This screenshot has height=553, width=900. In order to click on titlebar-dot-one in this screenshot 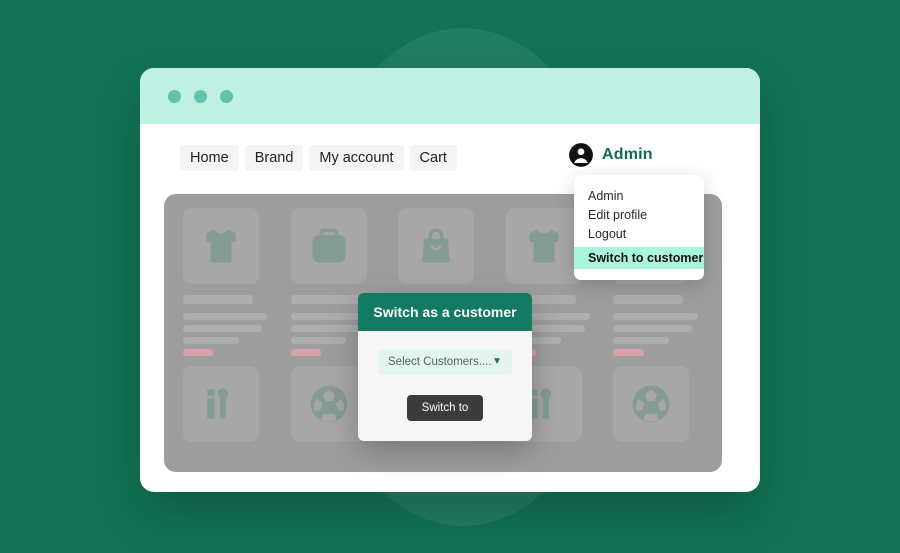, I will do `click(174, 96)`.